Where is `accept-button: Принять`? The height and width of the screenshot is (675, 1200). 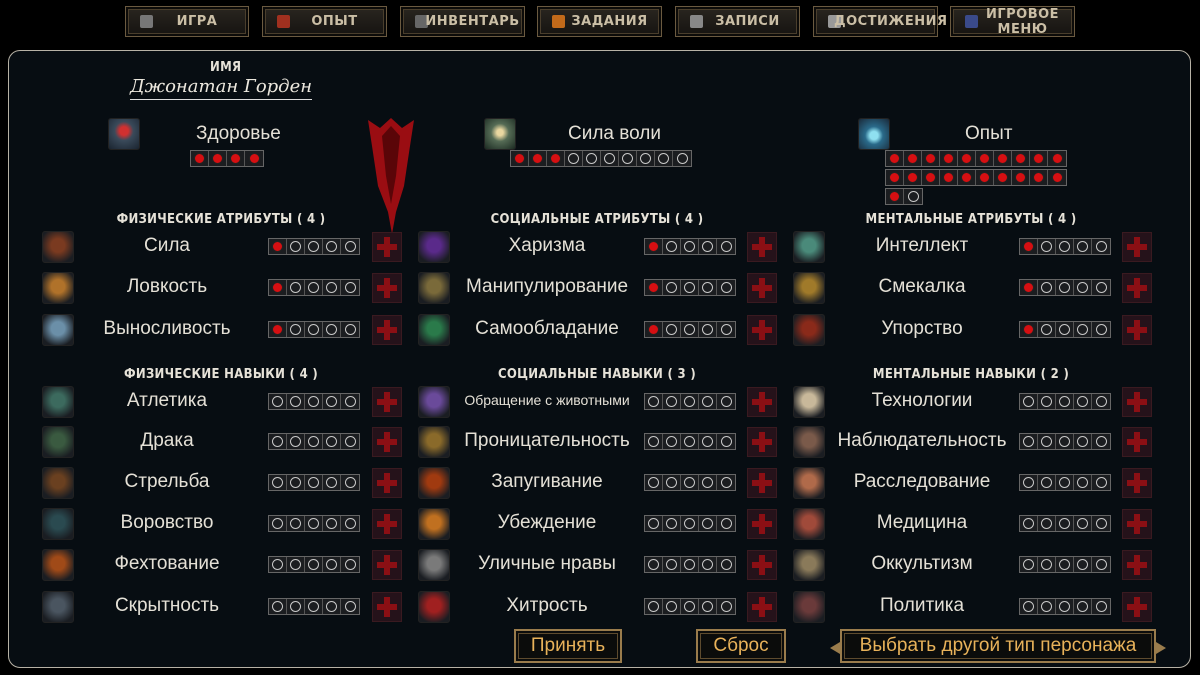
accept-button: Принять is located at coordinates (568, 646).